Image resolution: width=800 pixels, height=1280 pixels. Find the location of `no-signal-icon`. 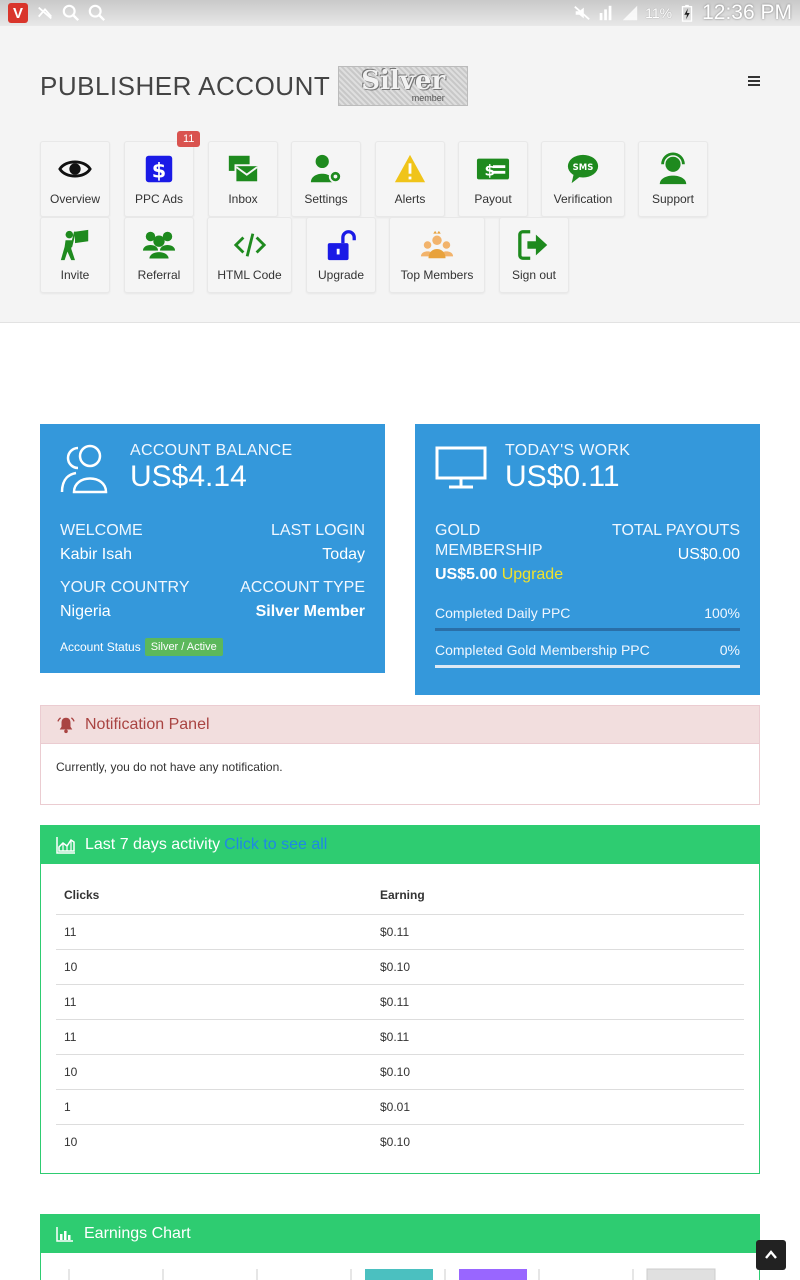

no-signal-icon is located at coordinates (45, 13).